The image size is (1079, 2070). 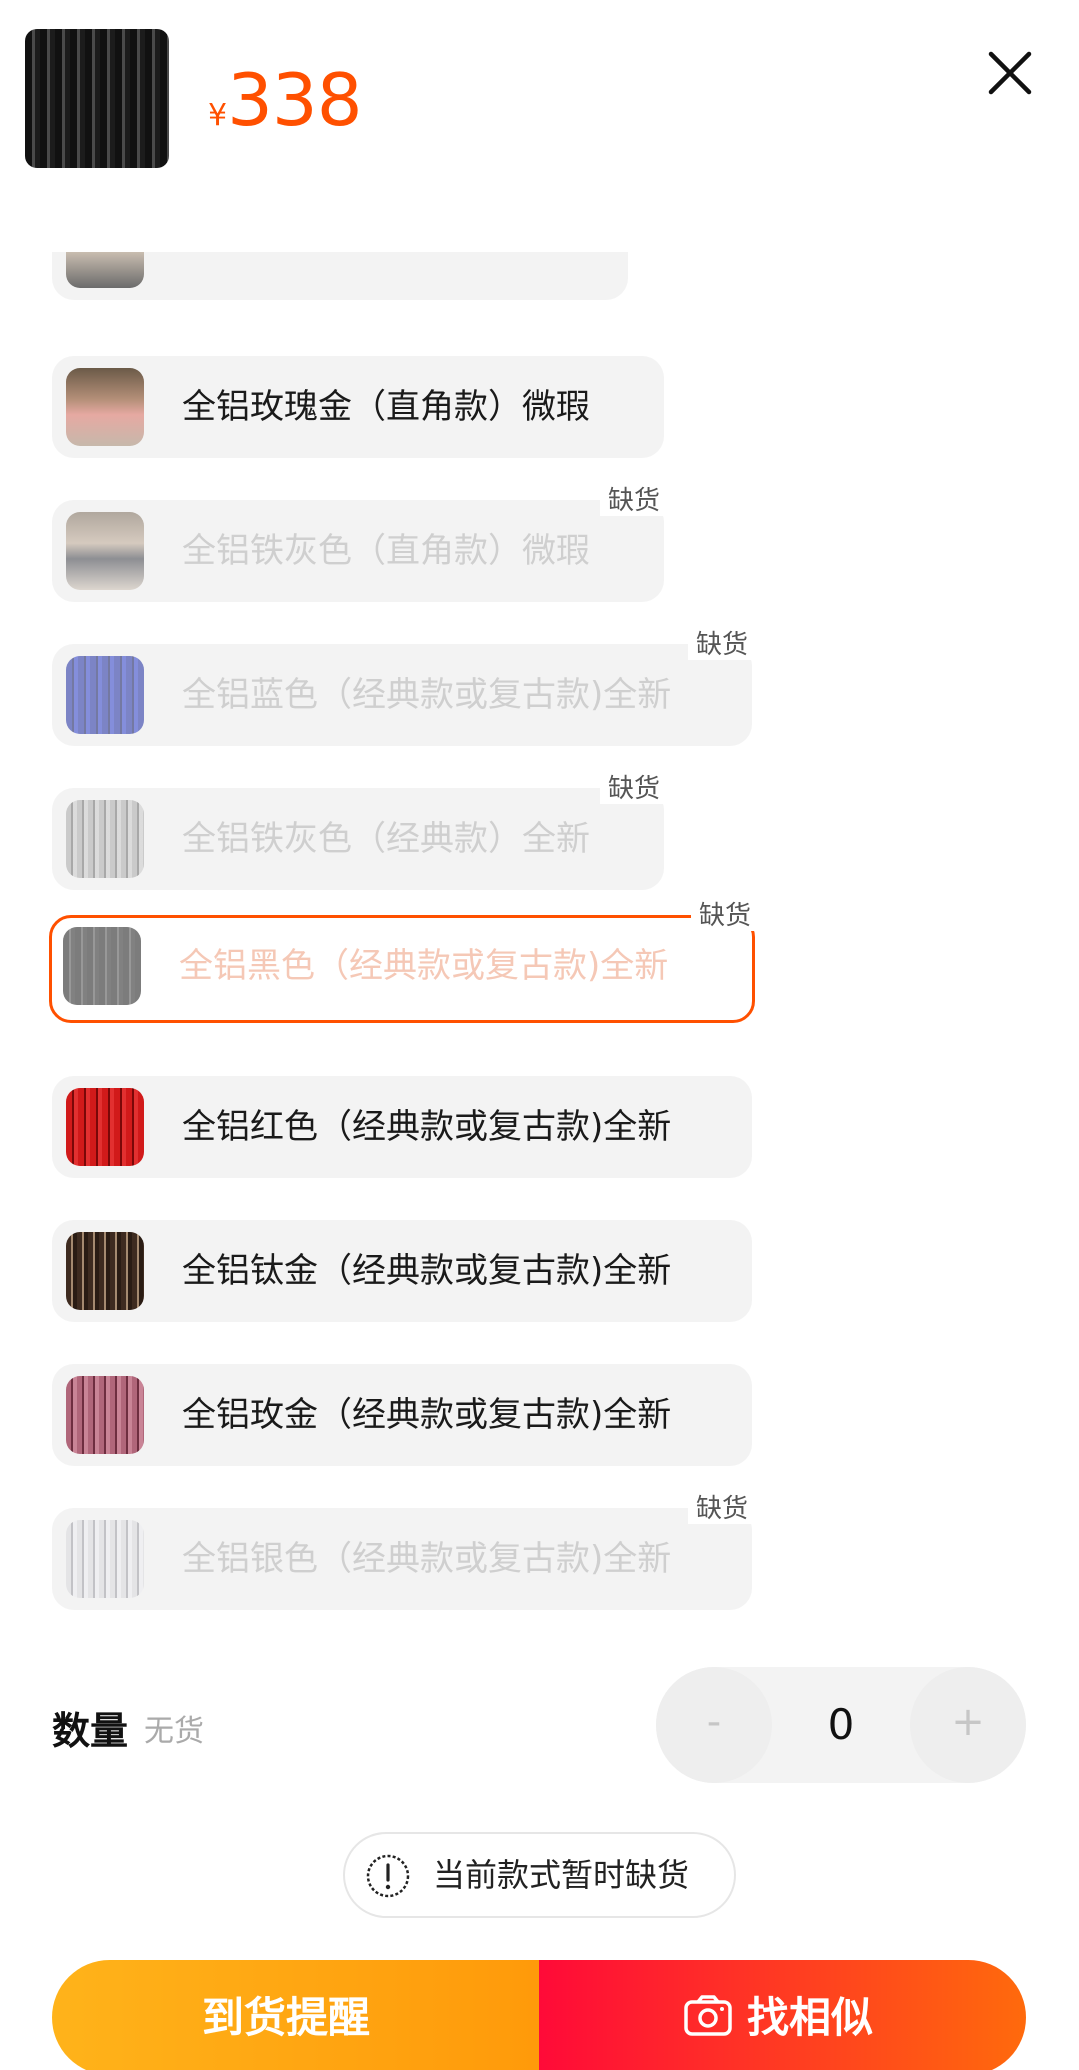 What do you see at coordinates (340, 276) in the screenshot?
I see `option-item-partial` at bounding box center [340, 276].